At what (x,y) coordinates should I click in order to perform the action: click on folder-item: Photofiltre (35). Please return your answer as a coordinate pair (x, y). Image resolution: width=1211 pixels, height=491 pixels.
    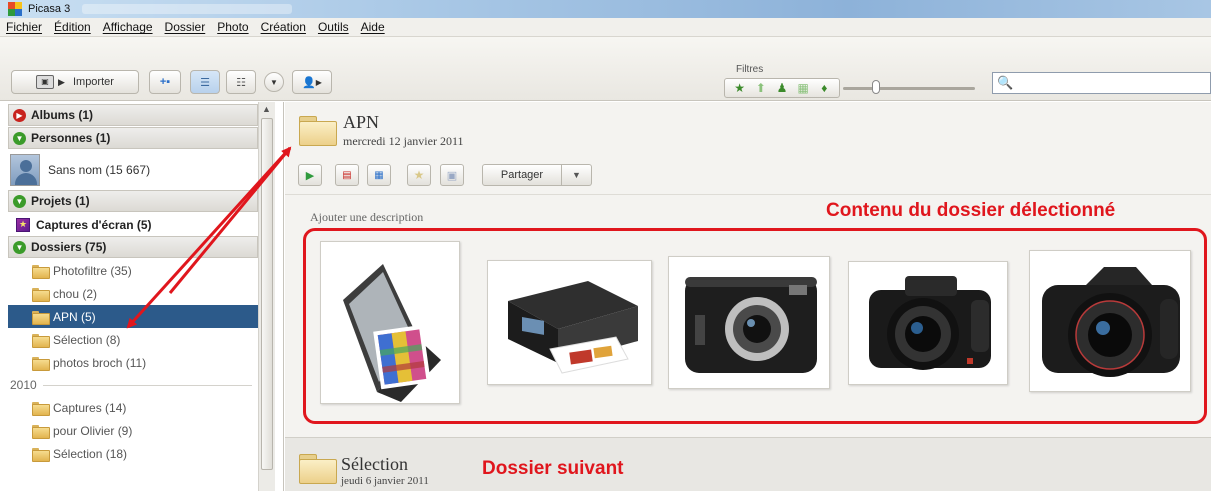
    Looking at the image, I should click on (133, 270).